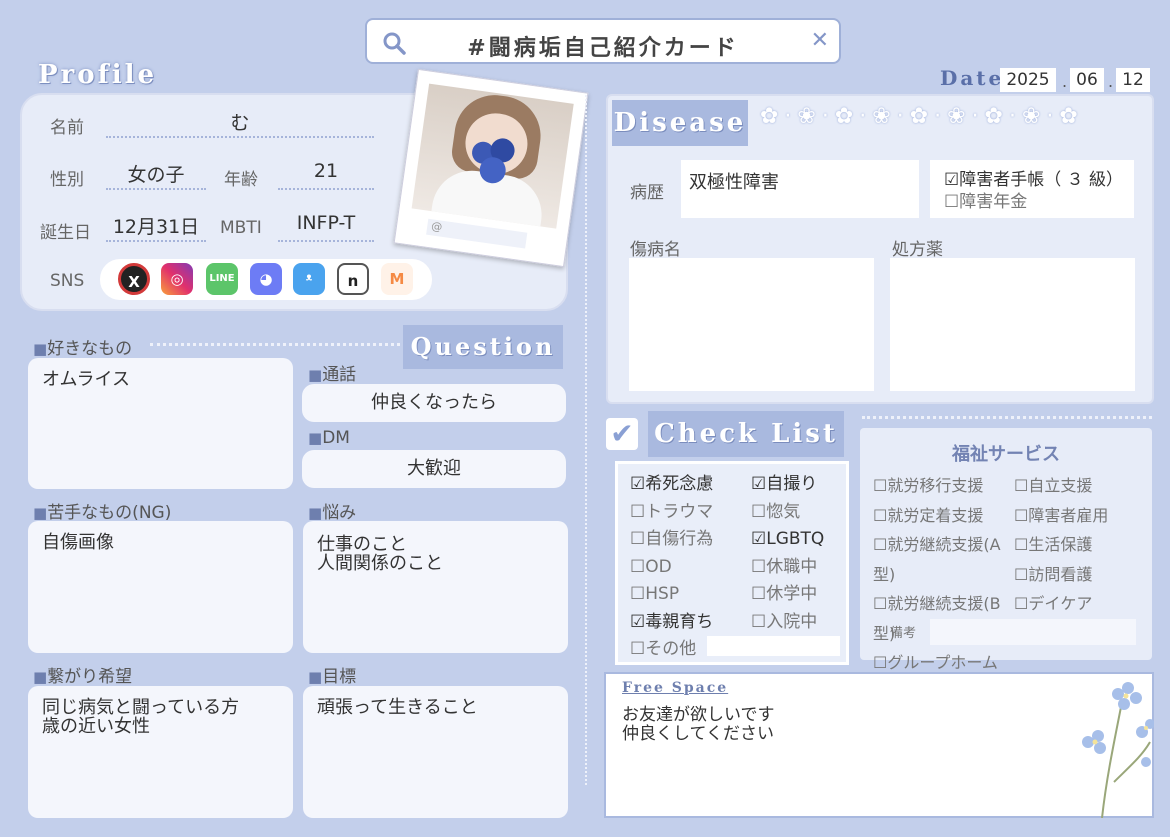 This screenshot has height=837, width=1170. I want to click on worries-label: ■悩み, so click(332, 513).